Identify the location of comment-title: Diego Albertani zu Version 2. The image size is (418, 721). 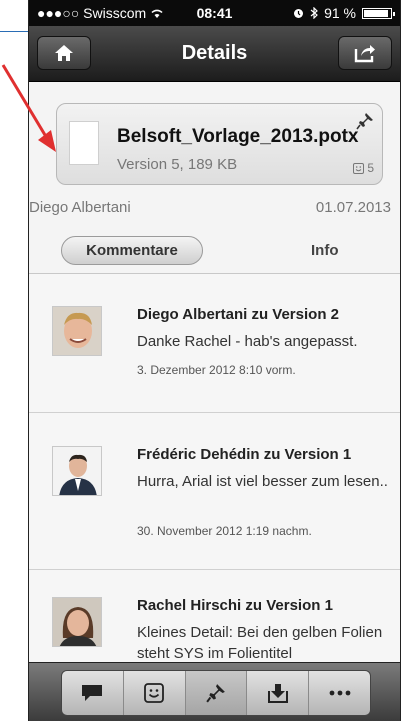
(238, 314).